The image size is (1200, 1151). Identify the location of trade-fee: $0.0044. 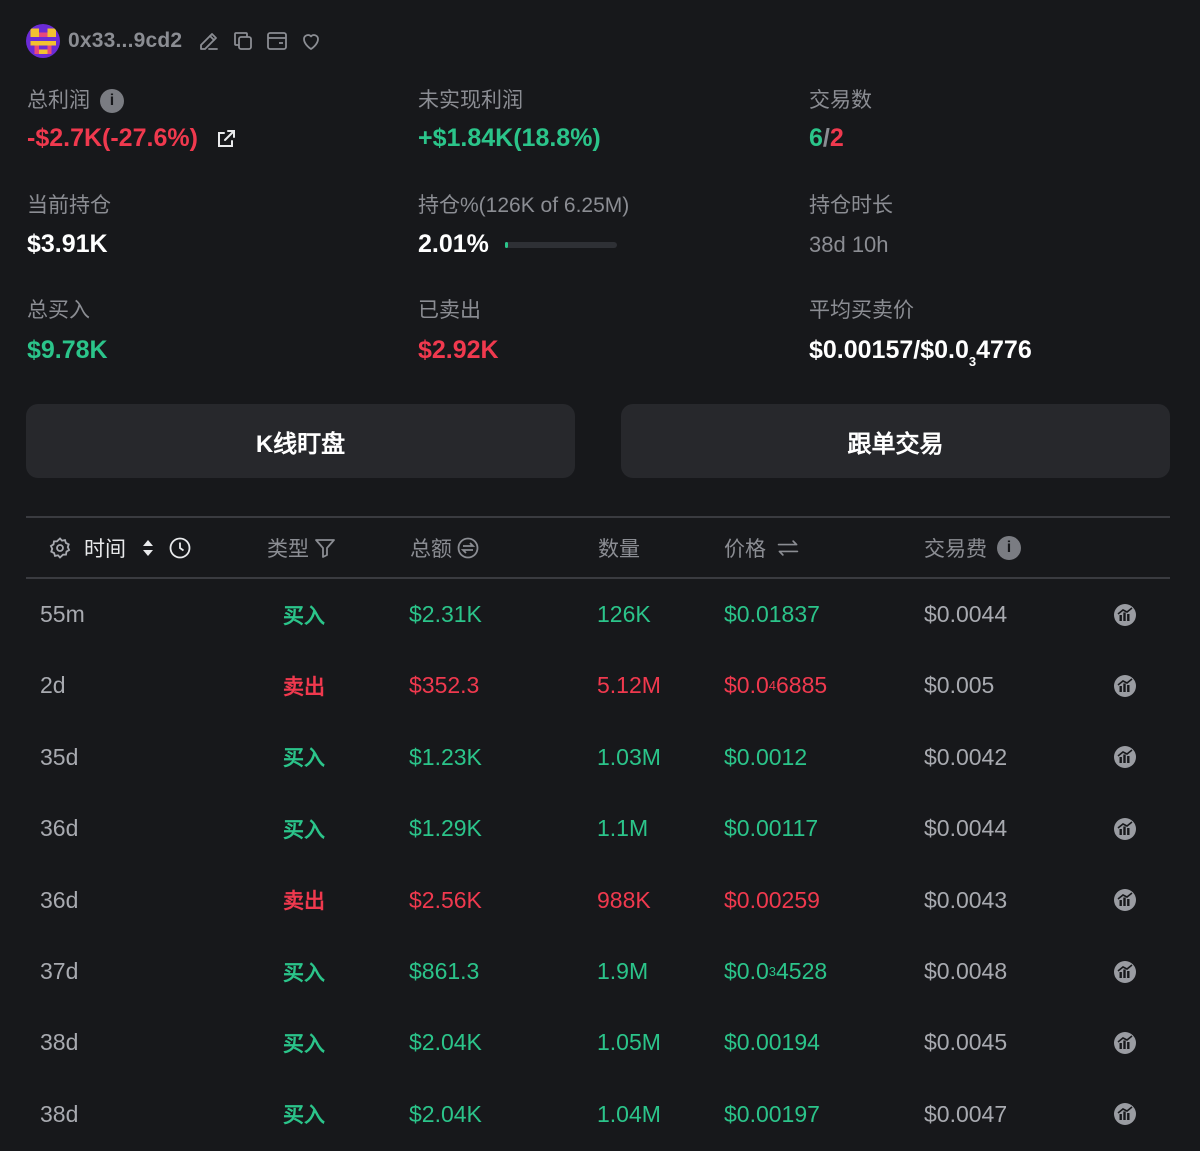
(966, 614).